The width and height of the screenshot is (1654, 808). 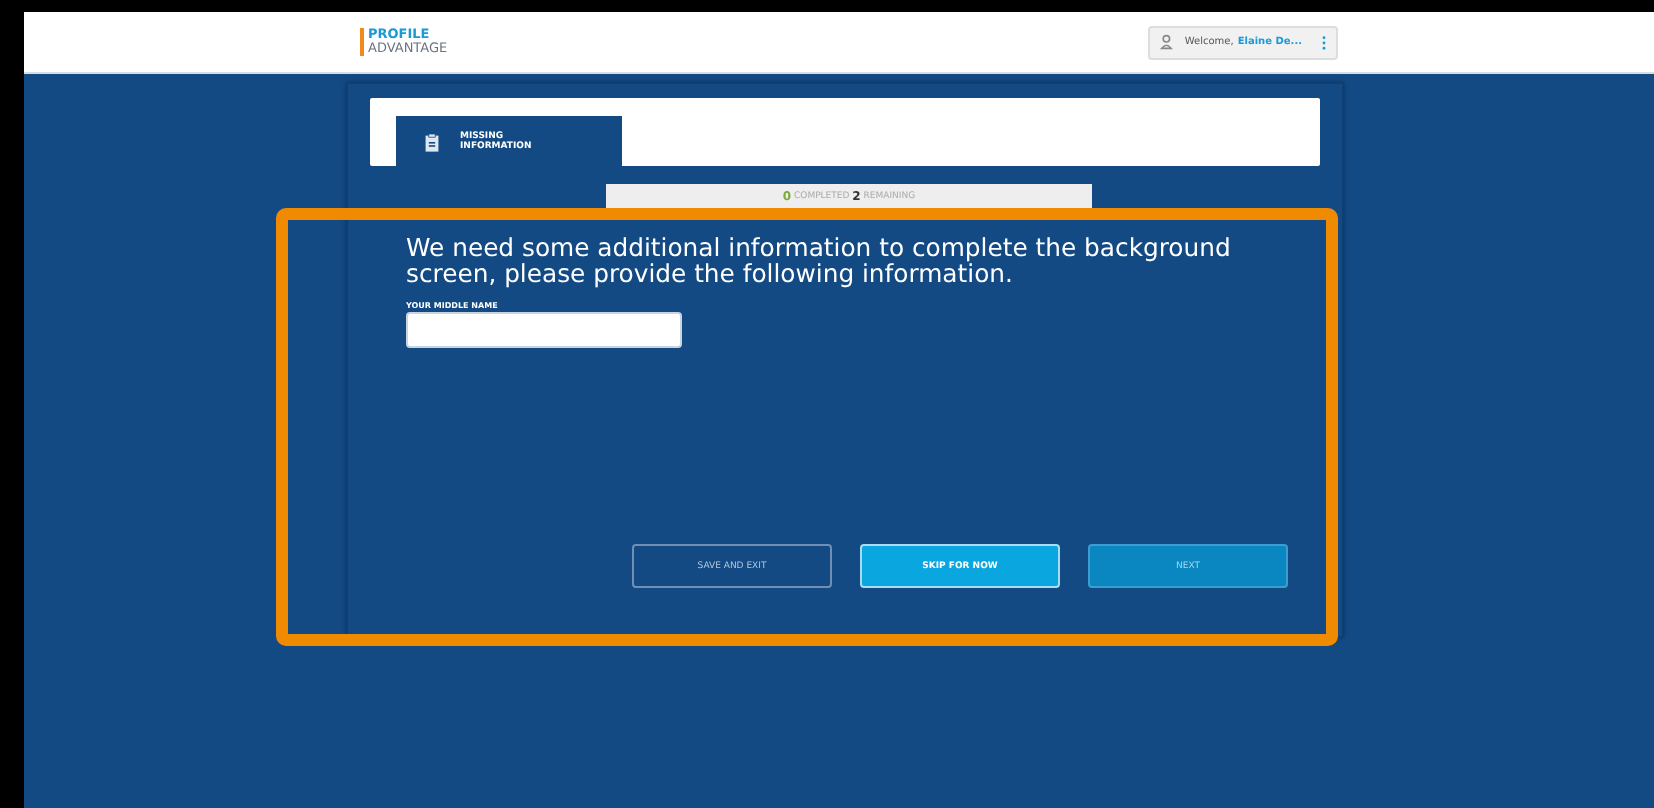 I want to click on input-field, so click(x=544, y=330).